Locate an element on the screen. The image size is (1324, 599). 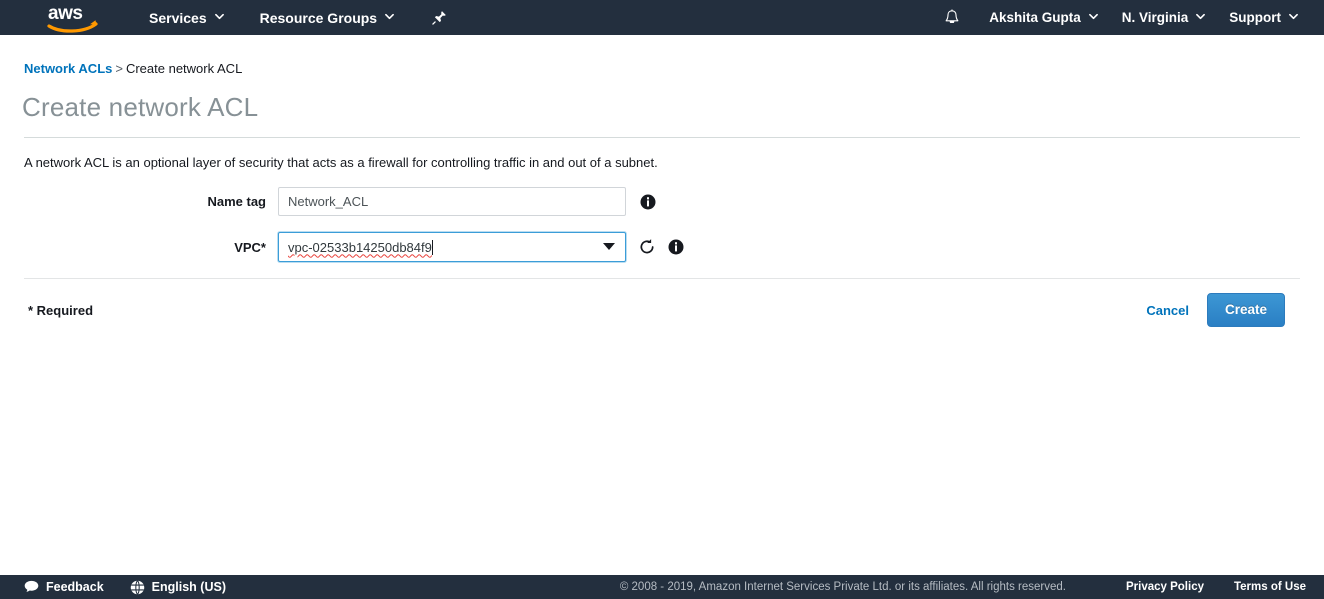
vpc-select: vpc-02533b14250db84f9 is located at coordinates (452, 247).